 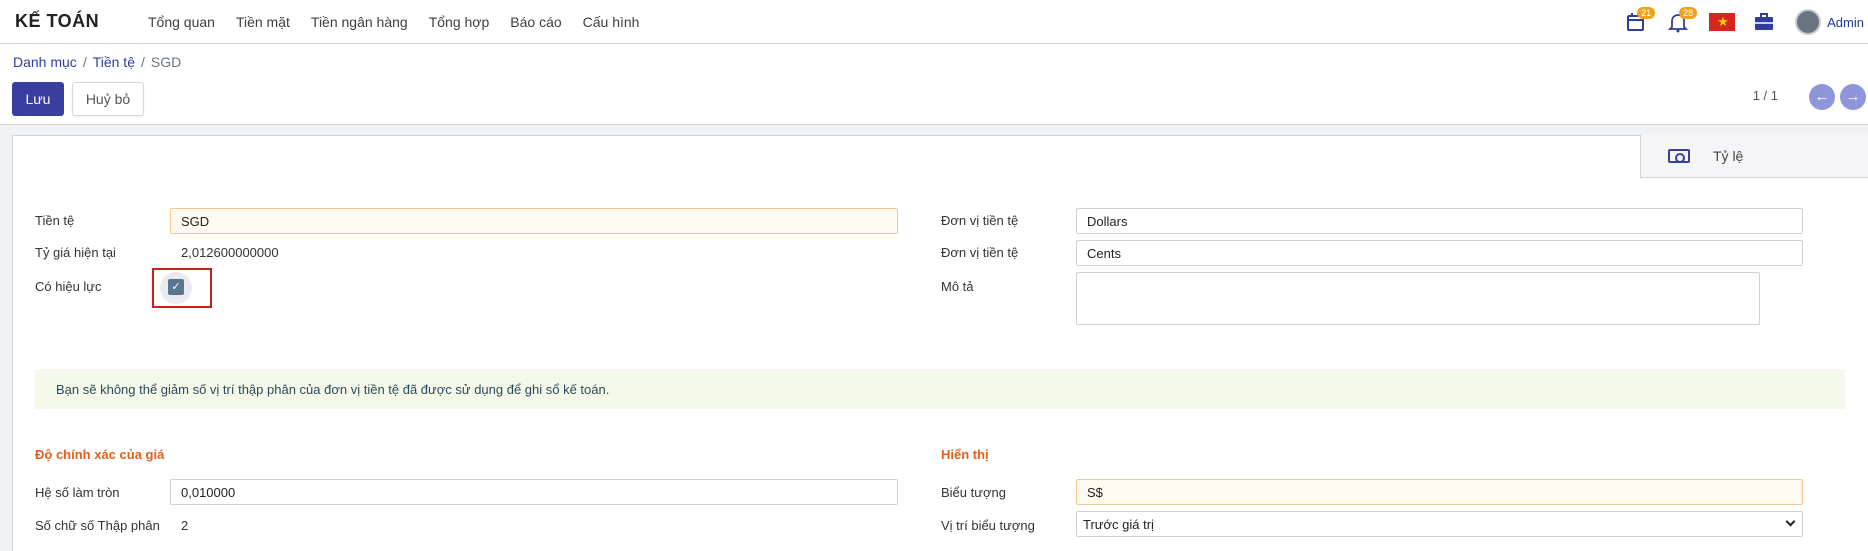 What do you see at coordinates (1754, 156) in the screenshot?
I see `rates-smart-button: Tỷ lệ` at bounding box center [1754, 156].